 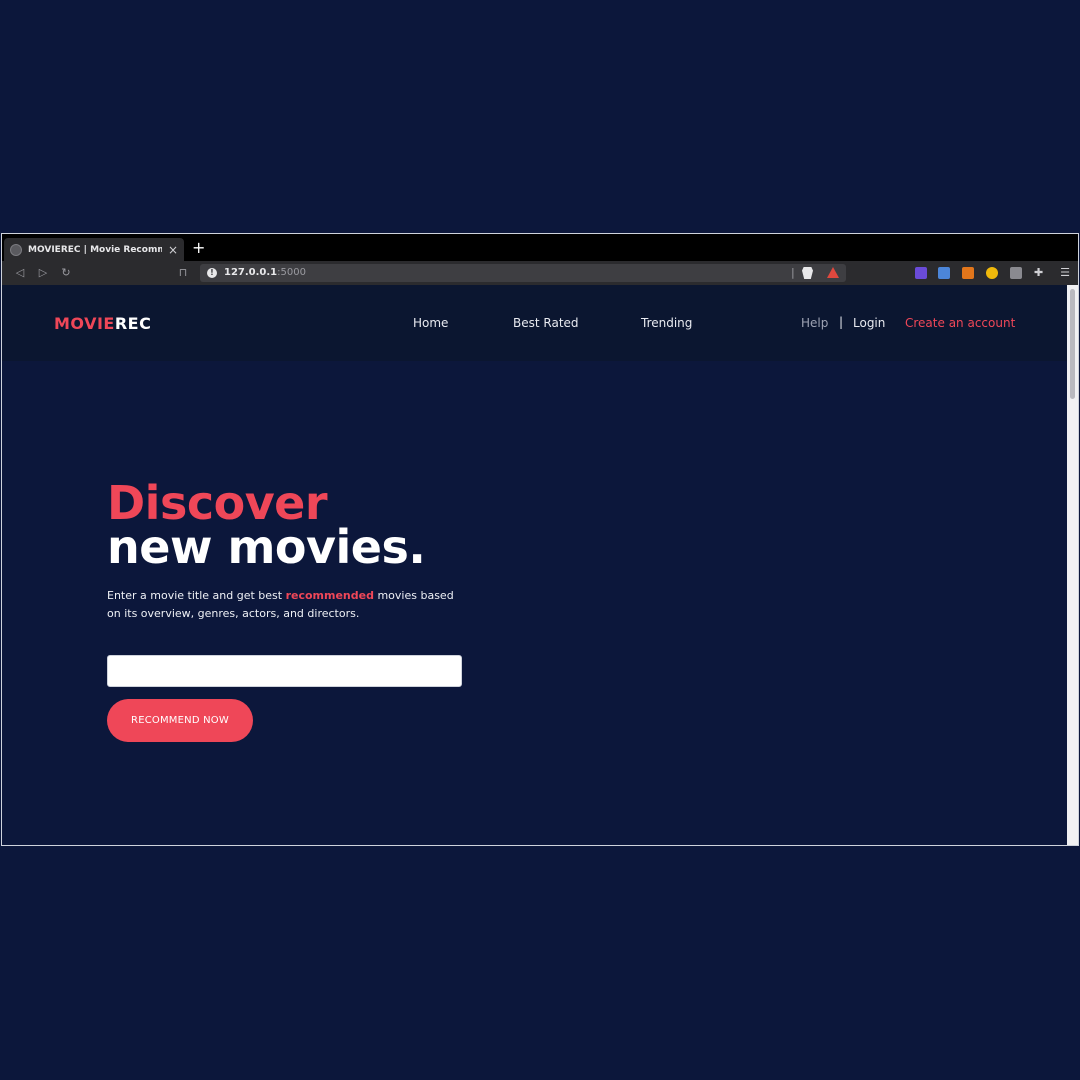 What do you see at coordinates (960, 323) in the screenshot?
I see `create-account-link: Create an account` at bounding box center [960, 323].